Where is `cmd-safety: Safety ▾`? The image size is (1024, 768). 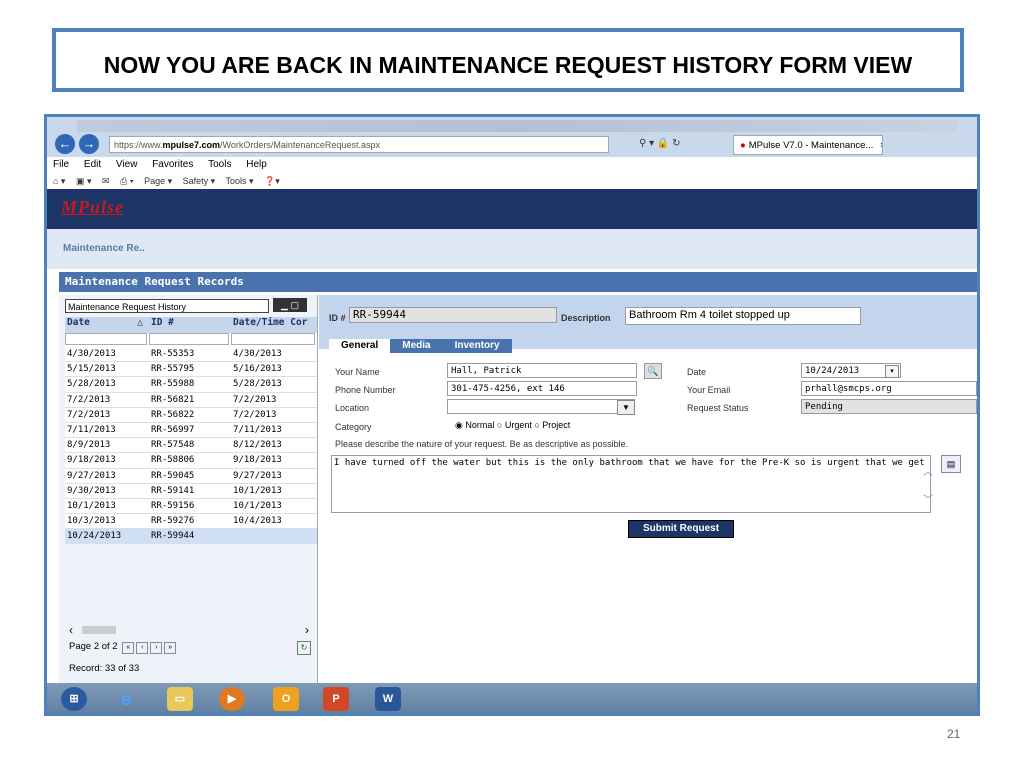
cmd-safety: Safety ▾ is located at coordinates (199, 181).